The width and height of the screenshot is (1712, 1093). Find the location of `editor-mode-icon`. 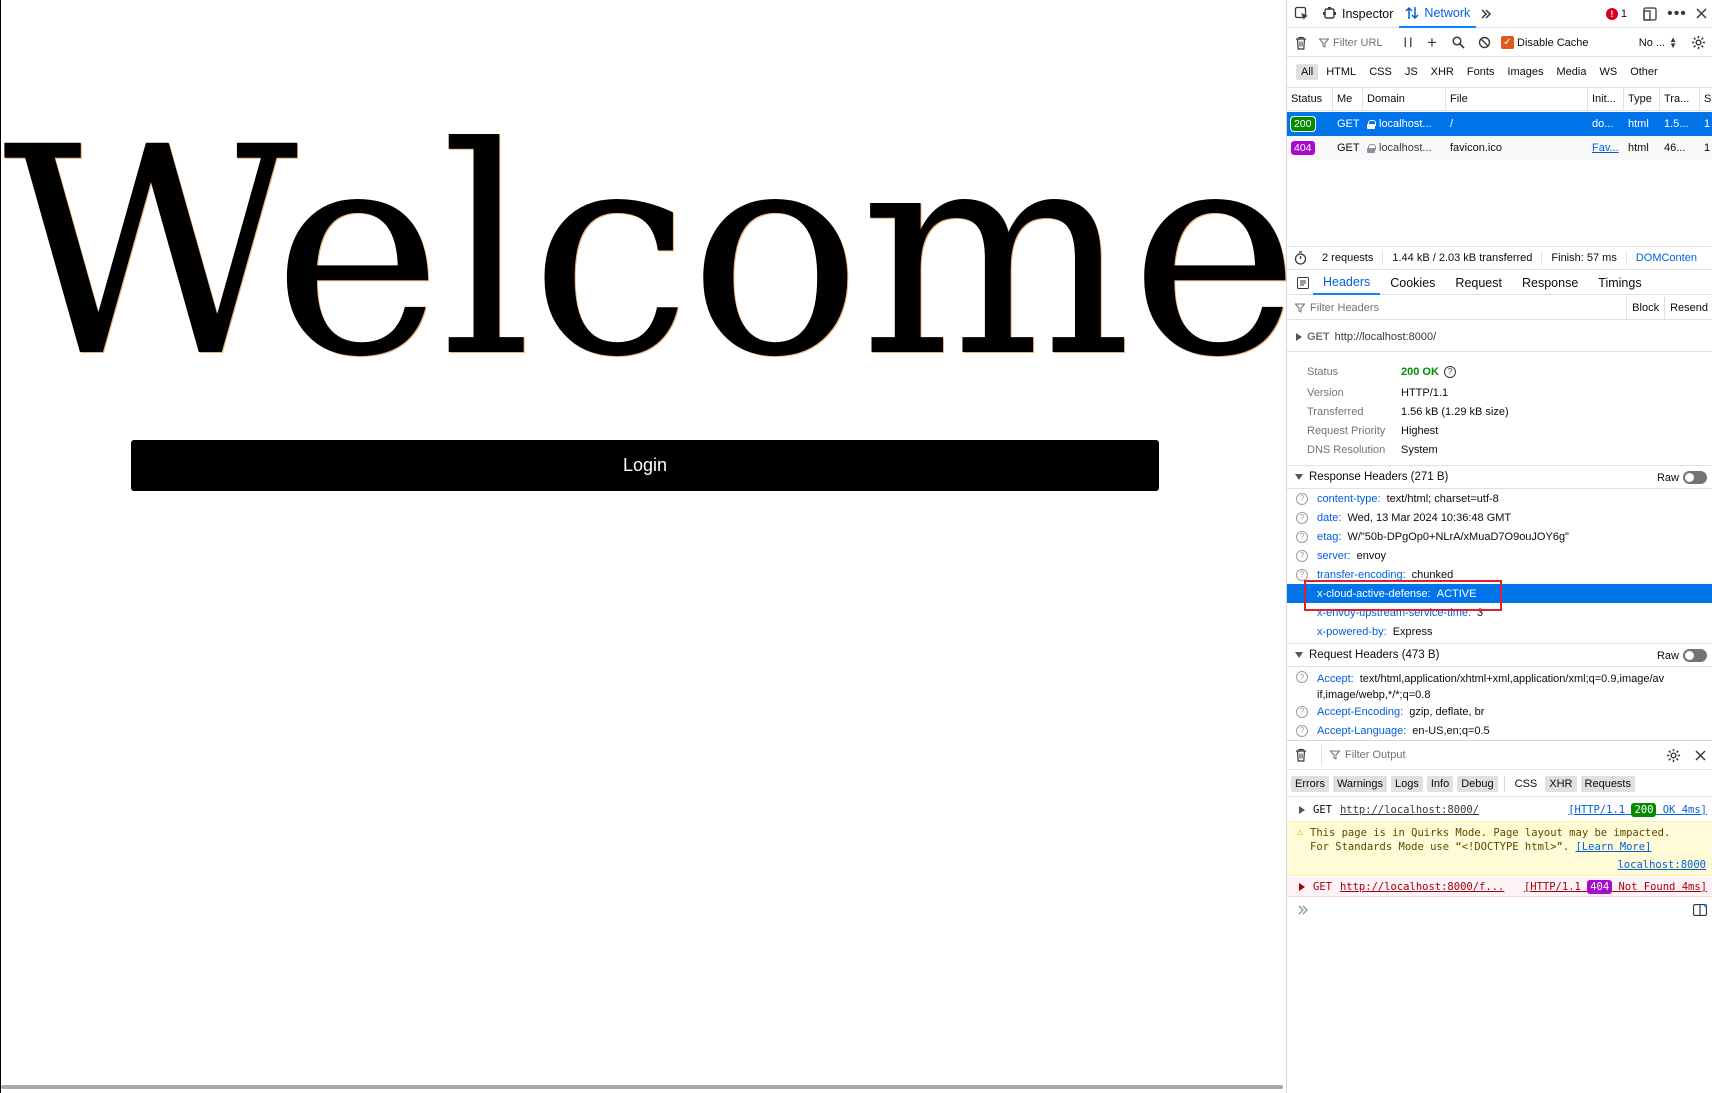

editor-mode-icon is located at coordinates (1700, 910).